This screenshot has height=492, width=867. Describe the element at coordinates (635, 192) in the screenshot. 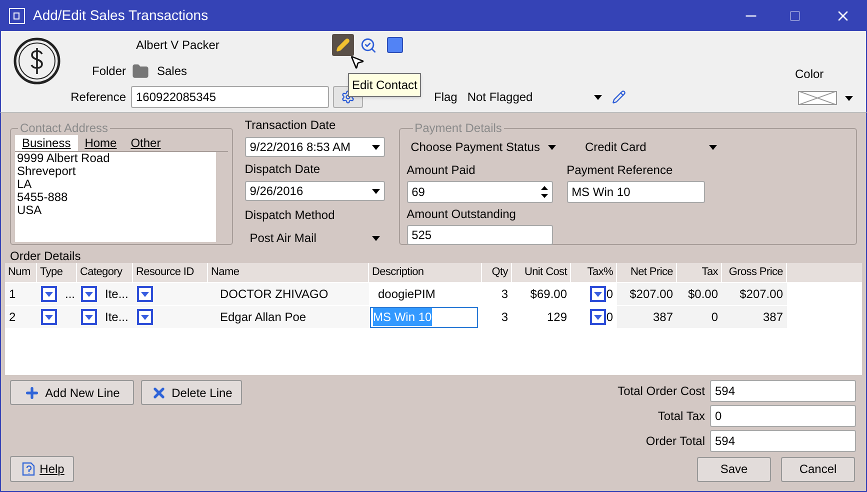

I see `payment-reference-input: MS Win 10` at that location.